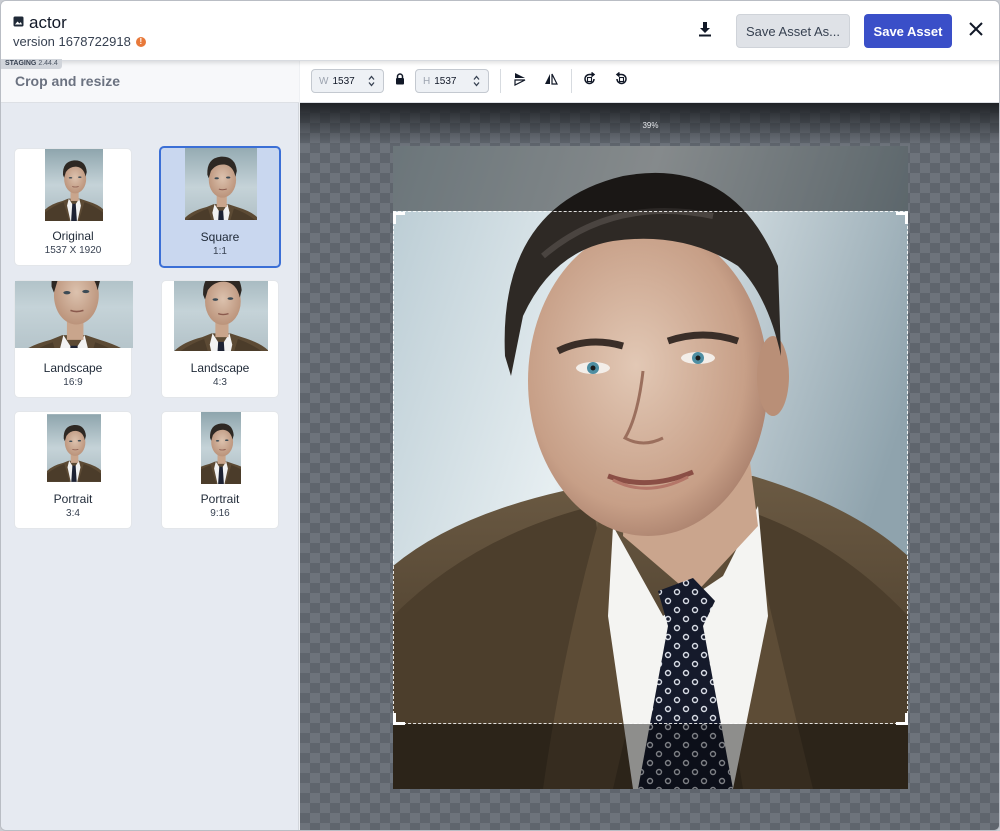 The width and height of the screenshot is (1000, 831). I want to click on preset-card-portrait-9-16: Portrait 9:16, so click(220, 470).